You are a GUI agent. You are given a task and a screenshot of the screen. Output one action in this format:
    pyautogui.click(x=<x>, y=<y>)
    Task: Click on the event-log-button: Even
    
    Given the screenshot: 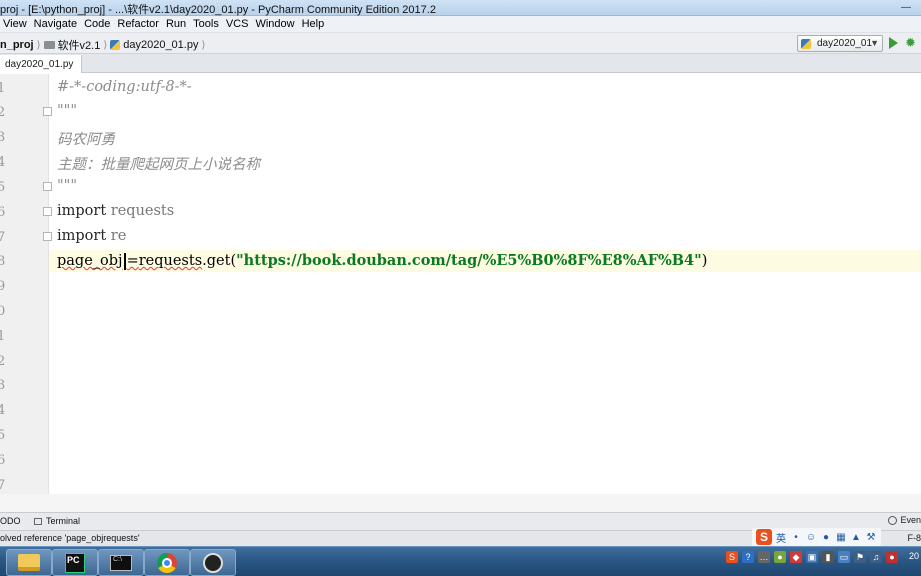 What is the action you would take?
    pyautogui.click(x=904, y=520)
    